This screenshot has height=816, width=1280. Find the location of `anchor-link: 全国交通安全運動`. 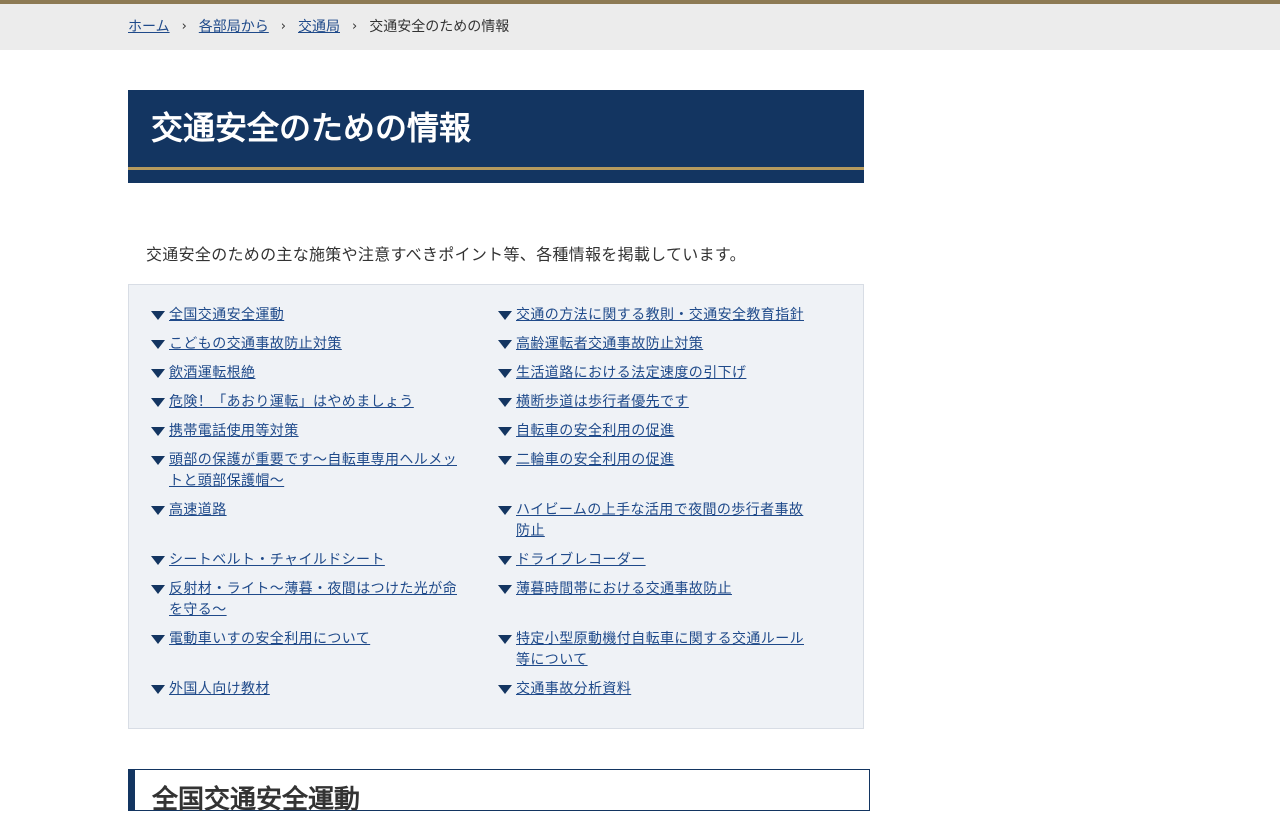

anchor-link: 全国交通安全運動 is located at coordinates (319, 315).